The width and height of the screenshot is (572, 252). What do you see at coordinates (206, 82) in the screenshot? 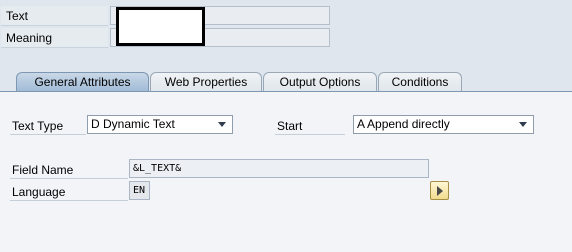
I see `tab-web-properties: Web Properties` at bounding box center [206, 82].